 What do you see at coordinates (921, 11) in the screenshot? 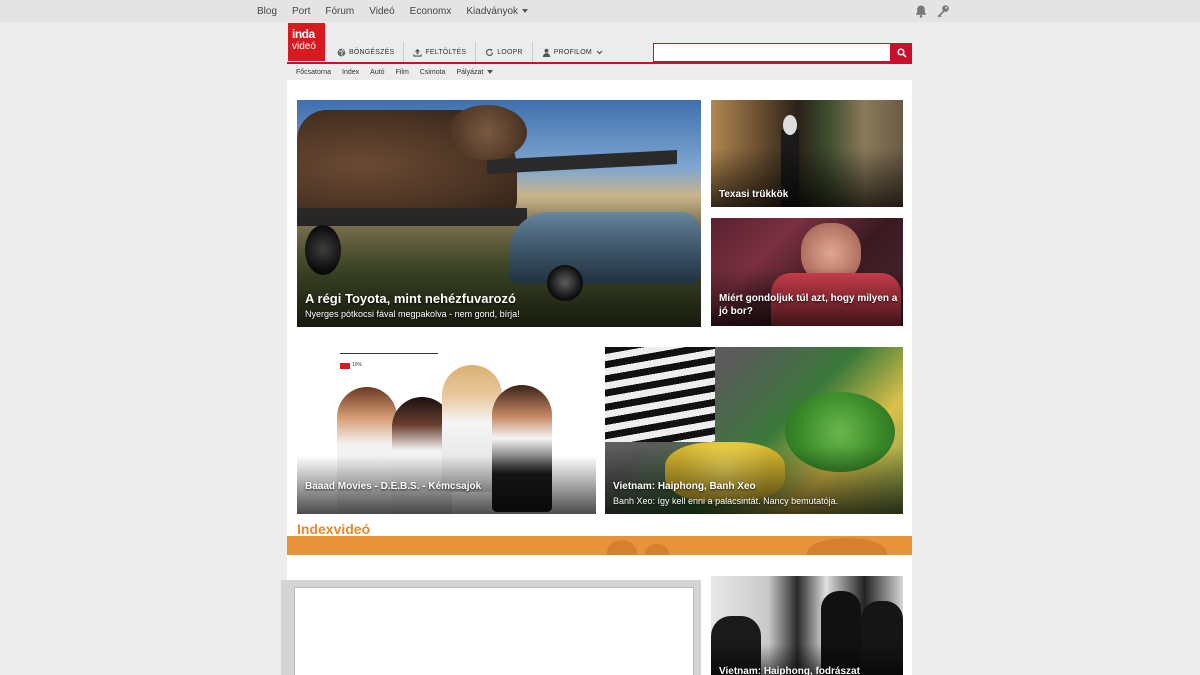
I see `bell-icon` at bounding box center [921, 11].